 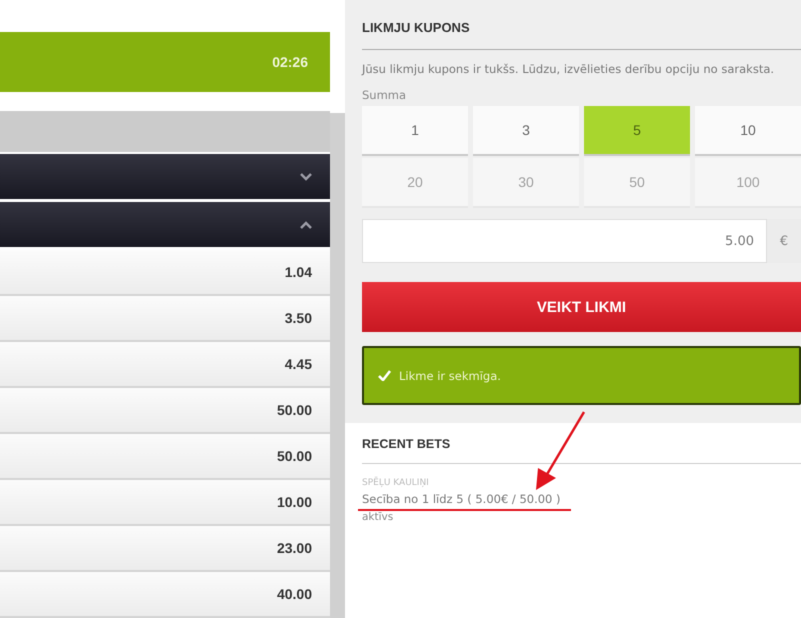 I want to click on place-bet-button: VEIKT LIKMI, so click(x=581, y=307).